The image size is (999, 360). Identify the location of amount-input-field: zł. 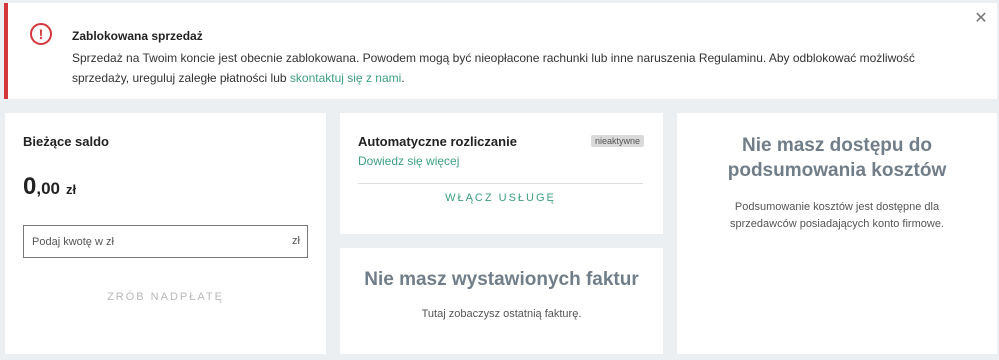
(165, 241).